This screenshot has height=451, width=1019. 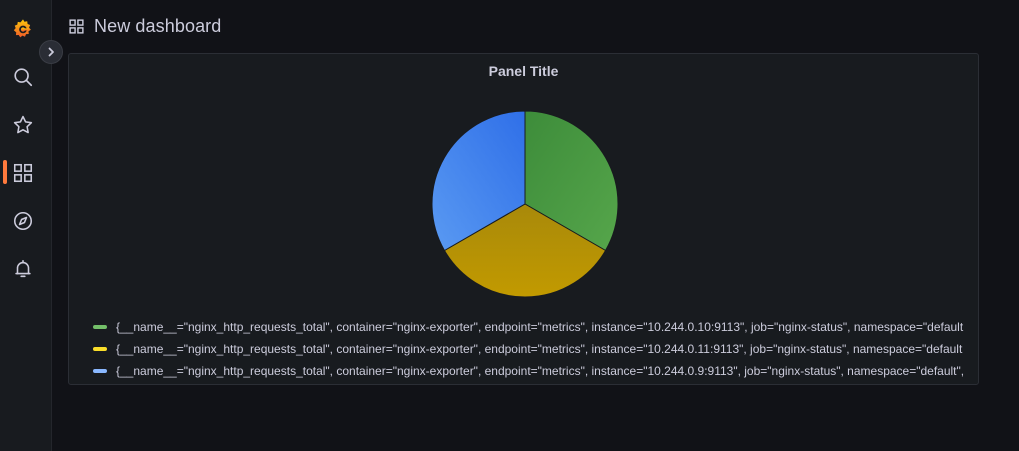 I want to click on pie-chart-svg, so click(x=525, y=204).